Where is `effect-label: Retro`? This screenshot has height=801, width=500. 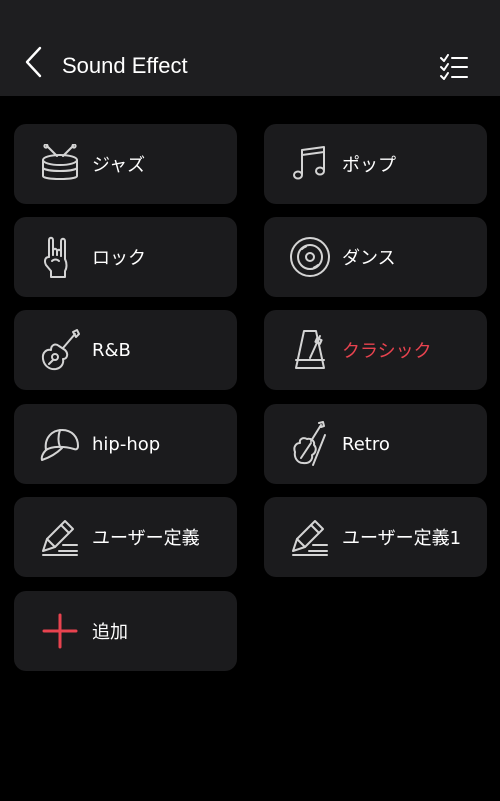 effect-label: Retro is located at coordinates (366, 444).